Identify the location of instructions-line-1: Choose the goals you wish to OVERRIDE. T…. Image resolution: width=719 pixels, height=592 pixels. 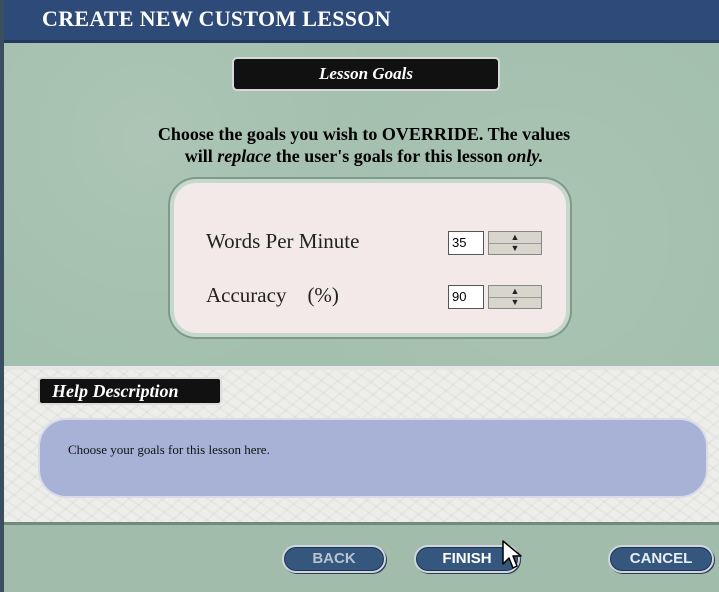
(364, 134).